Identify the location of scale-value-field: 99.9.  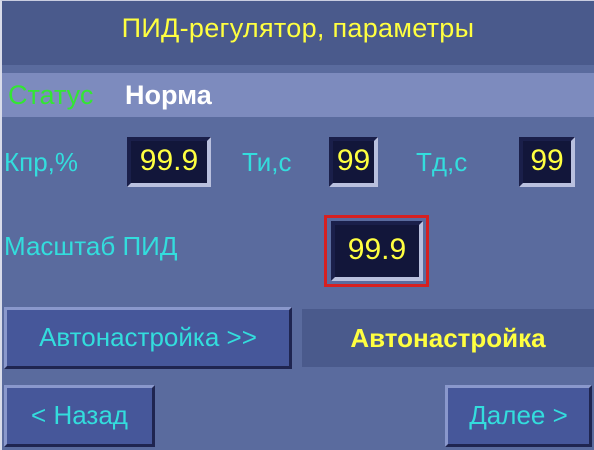
(377, 251).